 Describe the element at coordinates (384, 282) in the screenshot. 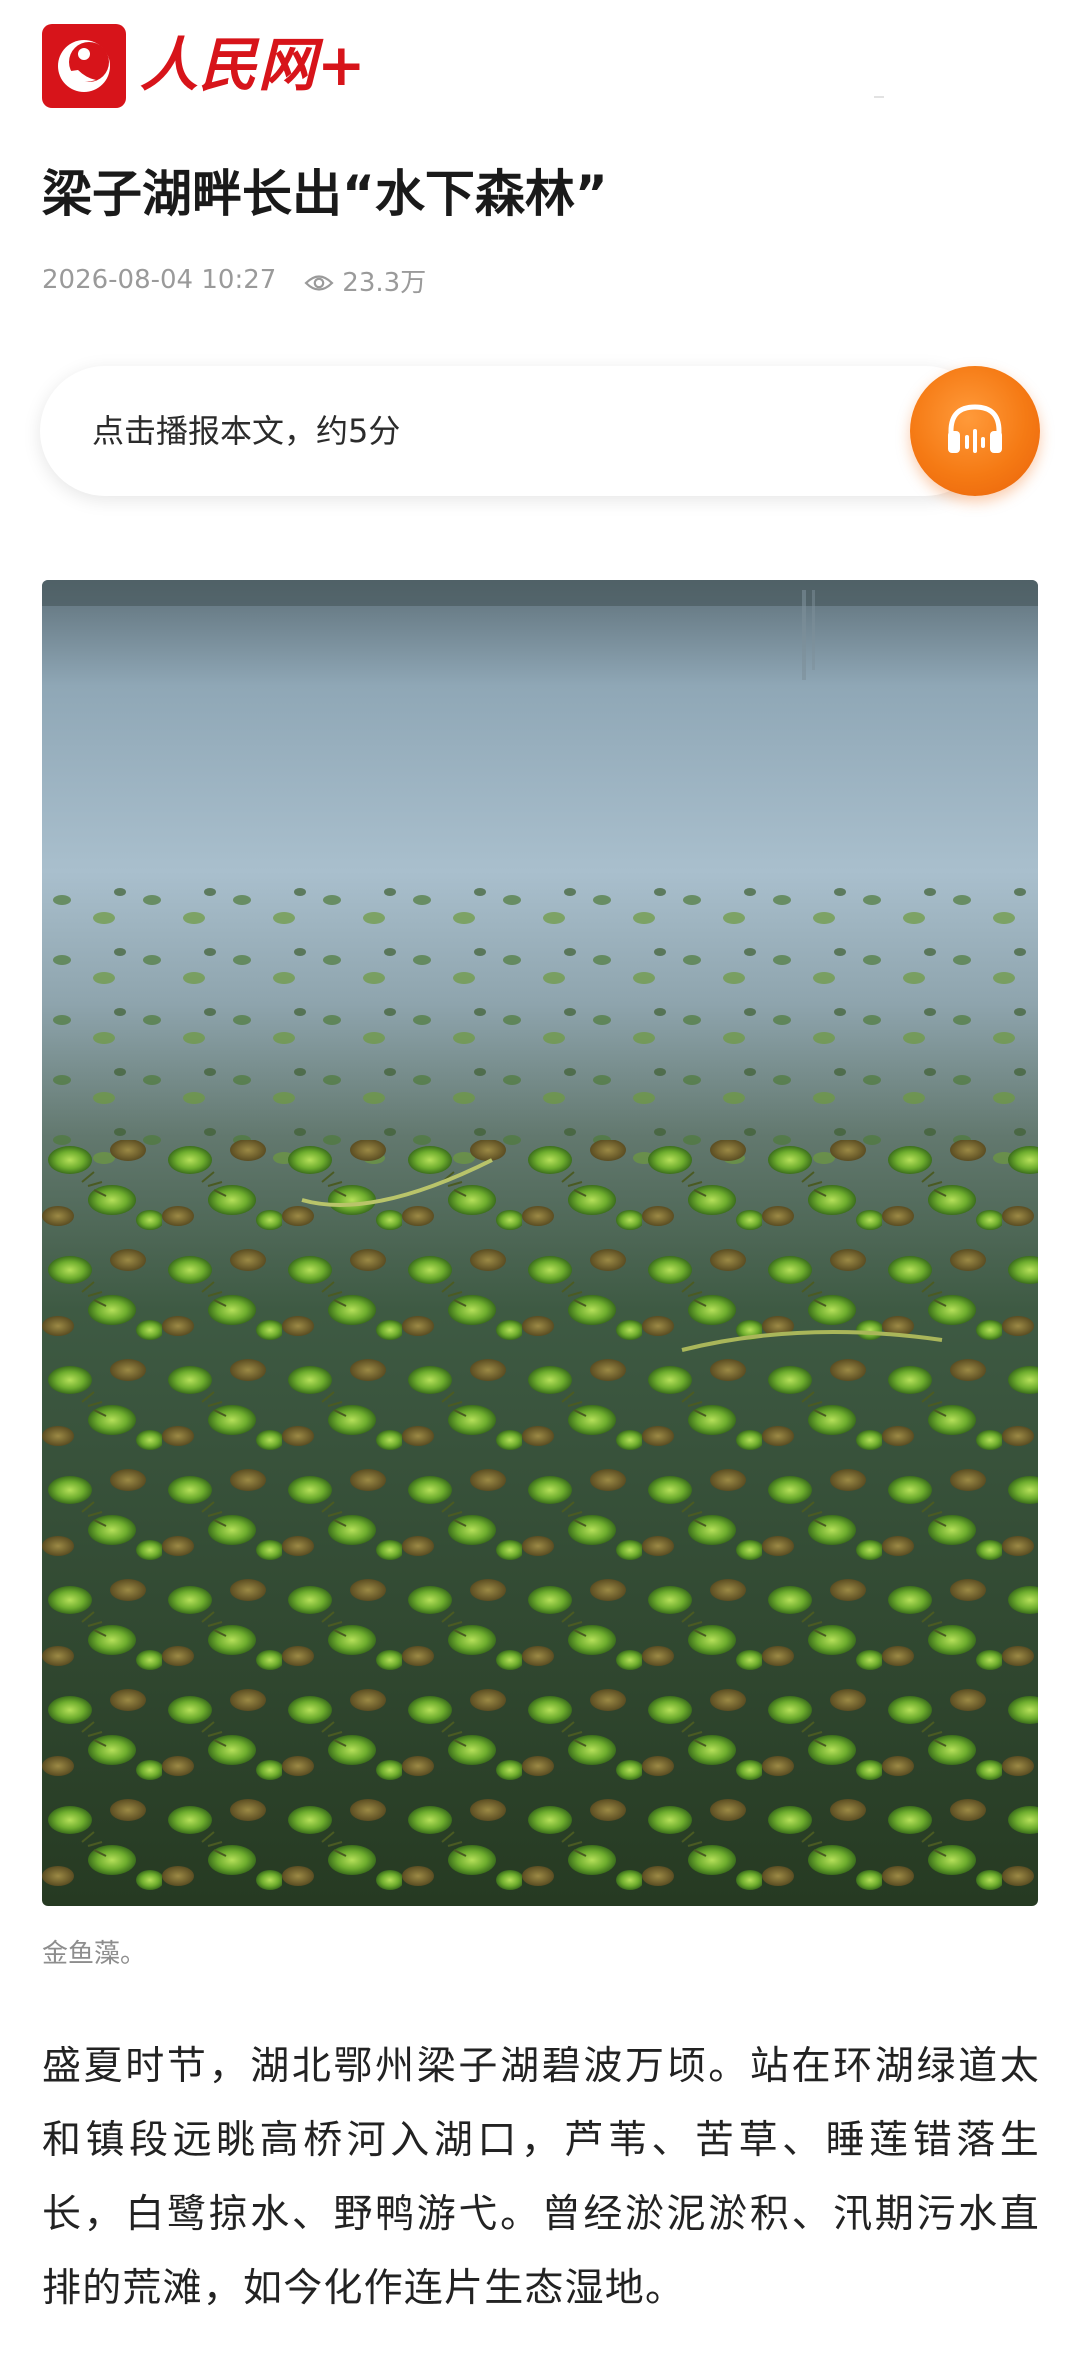

I see `view-count-value: 23.3万` at that location.